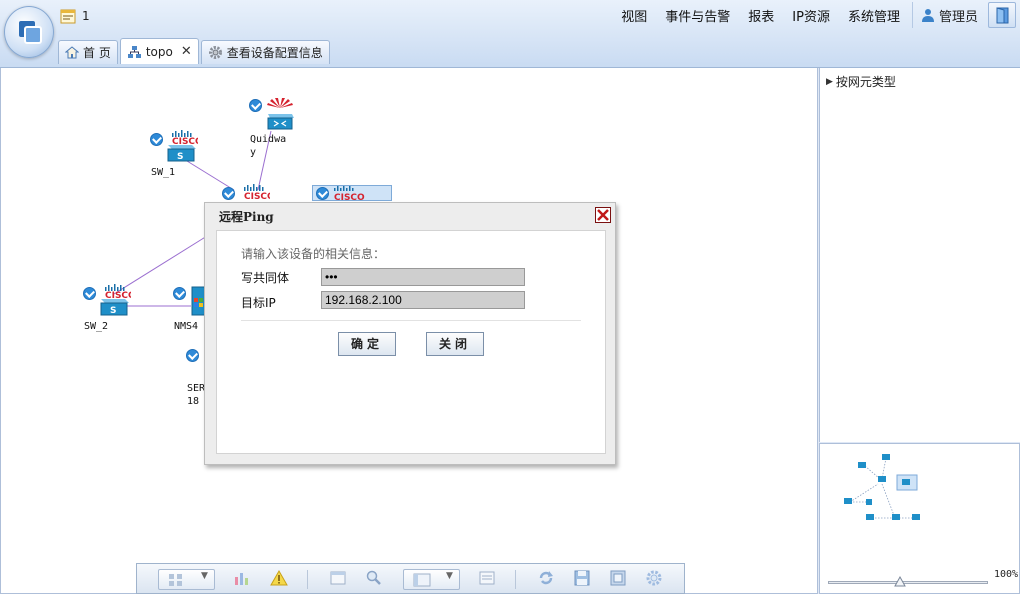 The width and height of the screenshot is (1020, 594). What do you see at coordinates (423, 300) in the screenshot?
I see `target-ip-input` at bounding box center [423, 300].